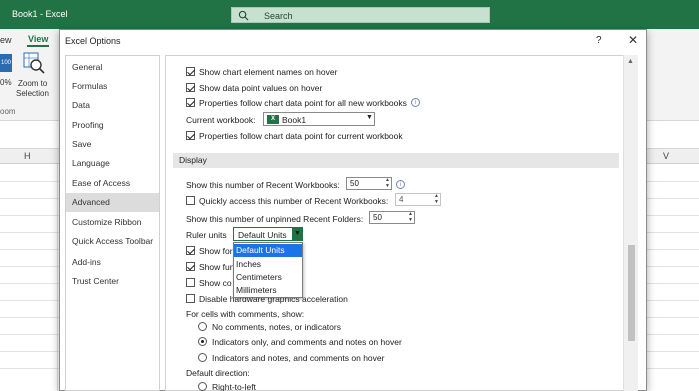 The image size is (699, 391). I want to click on scroll-up-arrow-icon: ▲, so click(630, 61).